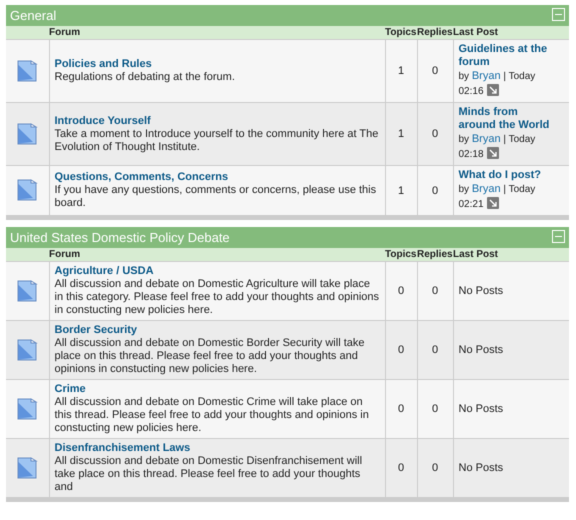 This screenshot has width=576, height=520. I want to click on category-title: United States Domestic Policy Debate, so click(120, 237).